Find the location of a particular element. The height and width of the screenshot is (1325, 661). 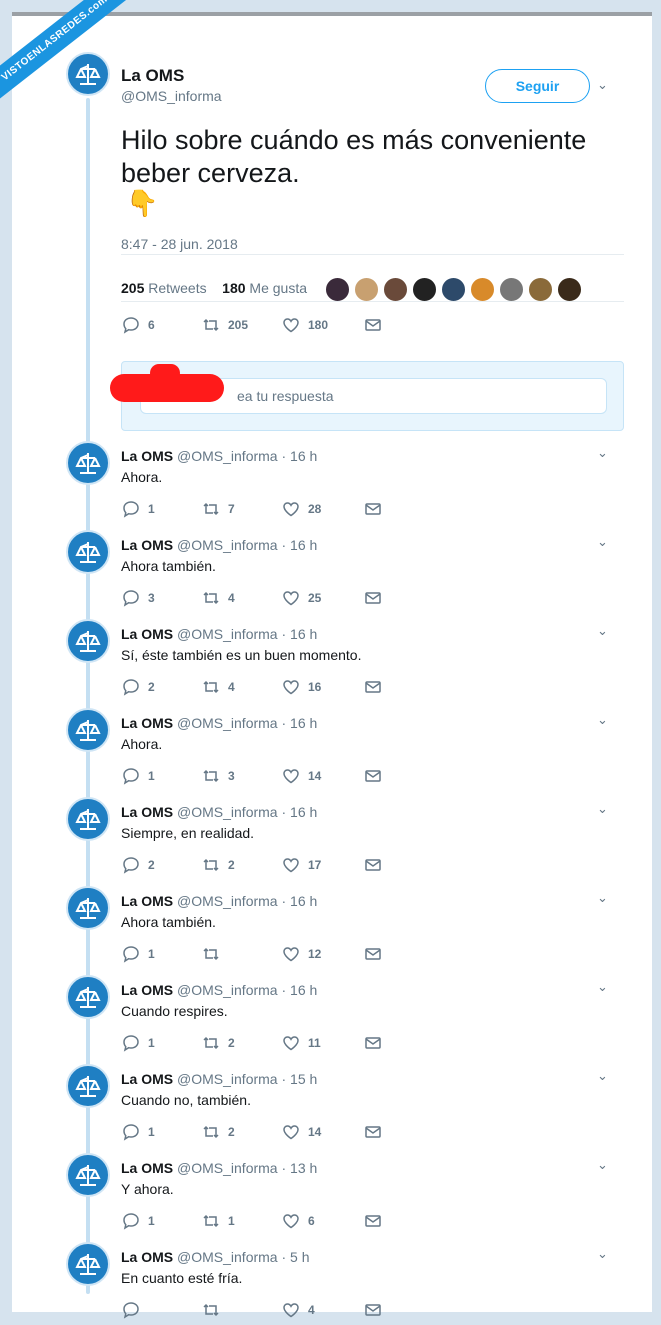

retweets-label: Retweets is located at coordinates (177, 288).